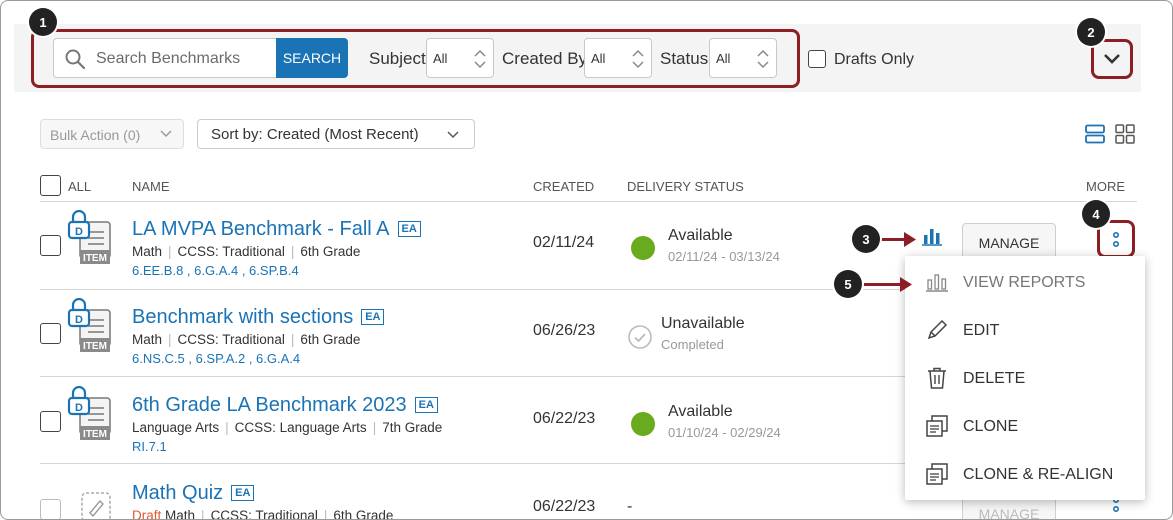  Describe the element at coordinates (151, 186) in the screenshot. I see `column-name: NAME` at that location.